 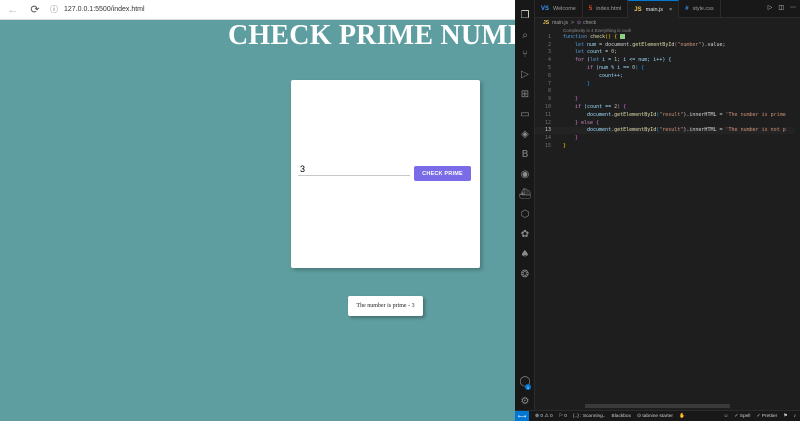 I want to click on more-icon: ⋯, so click(x=793, y=7).